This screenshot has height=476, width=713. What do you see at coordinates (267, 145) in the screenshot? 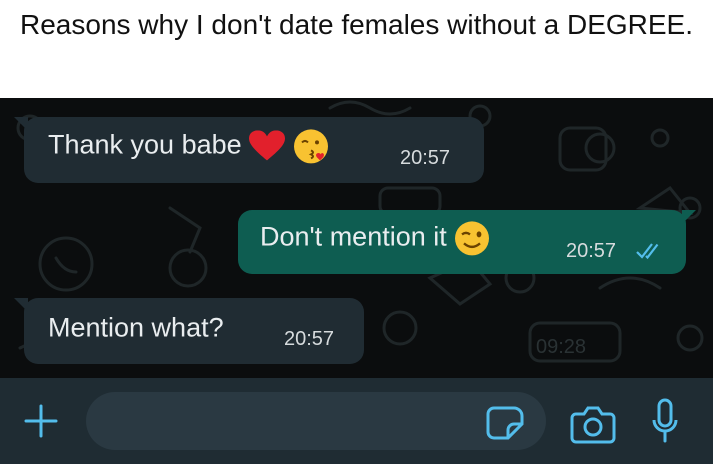
I see `red-heart-icon` at bounding box center [267, 145].